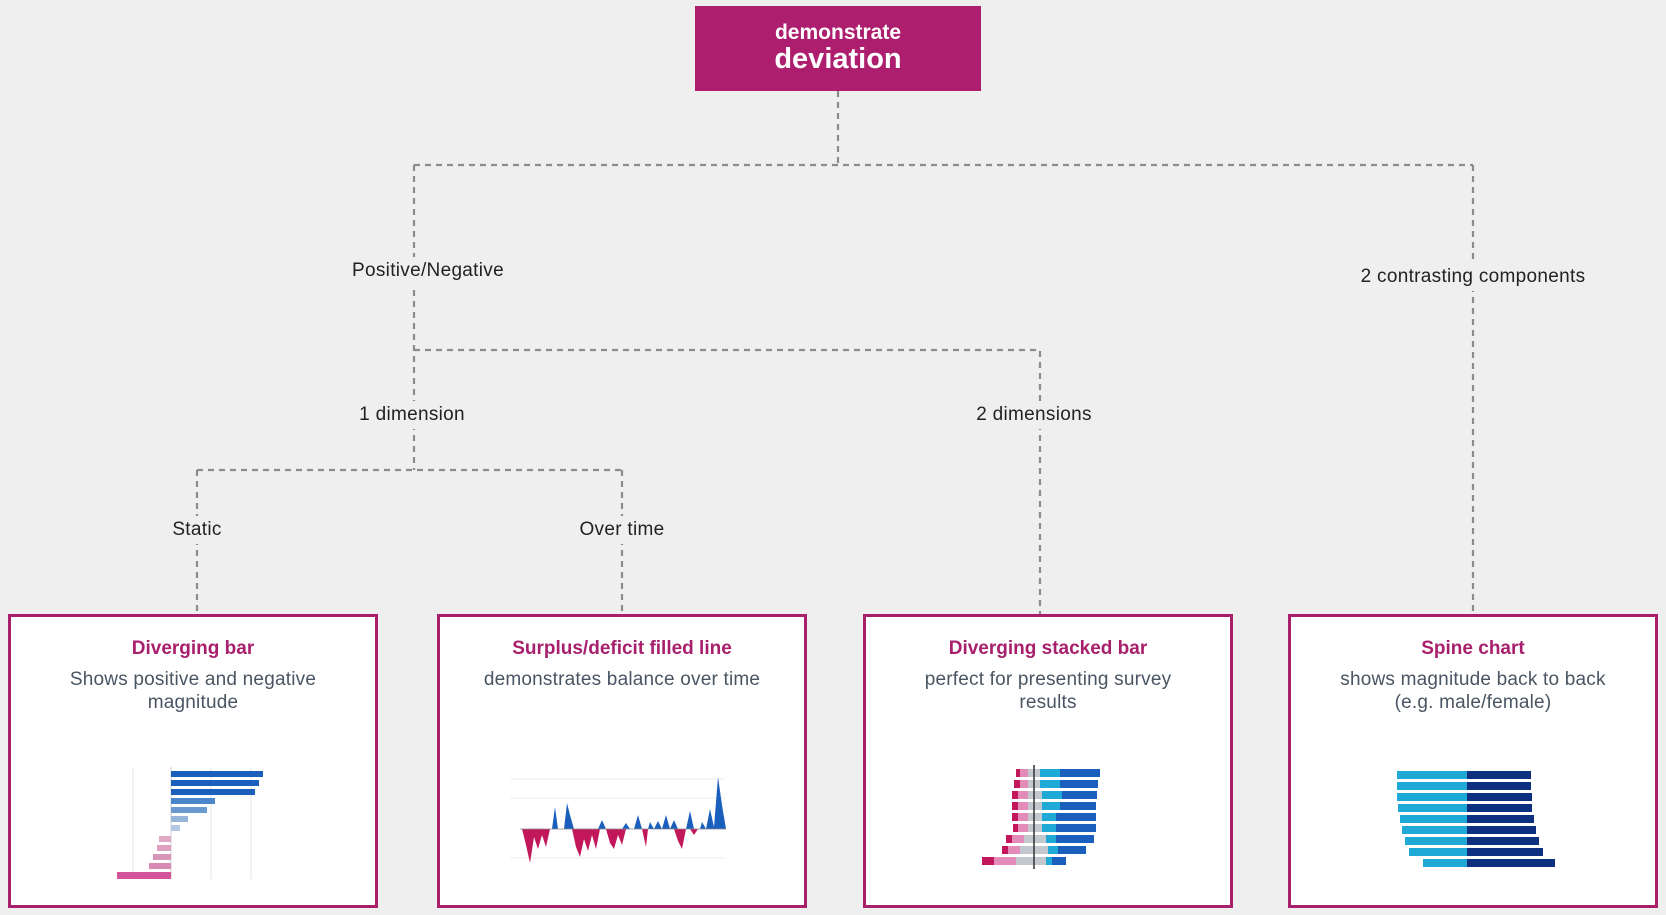 This screenshot has width=1666, height=915. I want to click on root-title-line2: deviation, so click(838, 59).